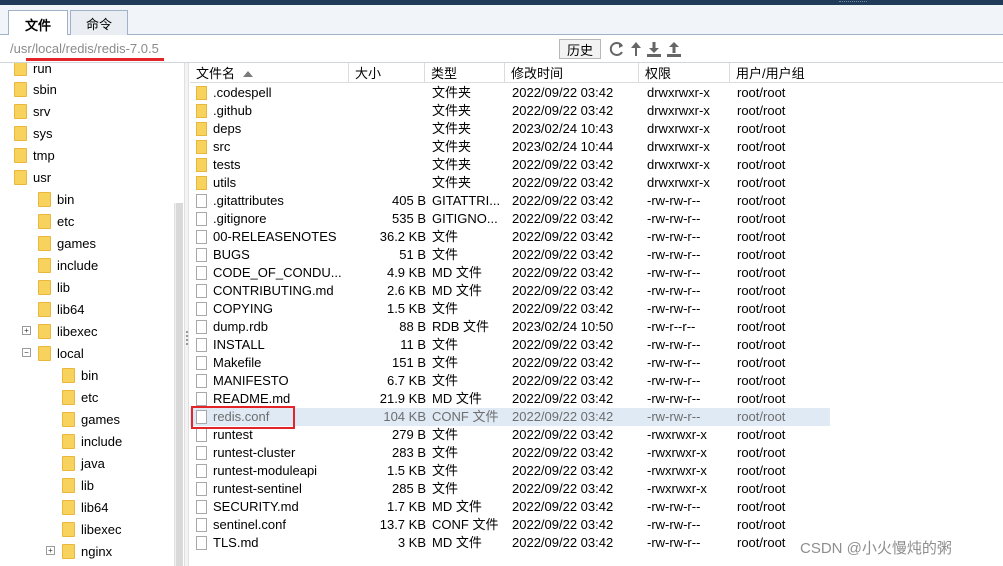  Describe the element at coordinates (249, 524) in the screenshot. I see `file-name: sentinel.conf` at that location.